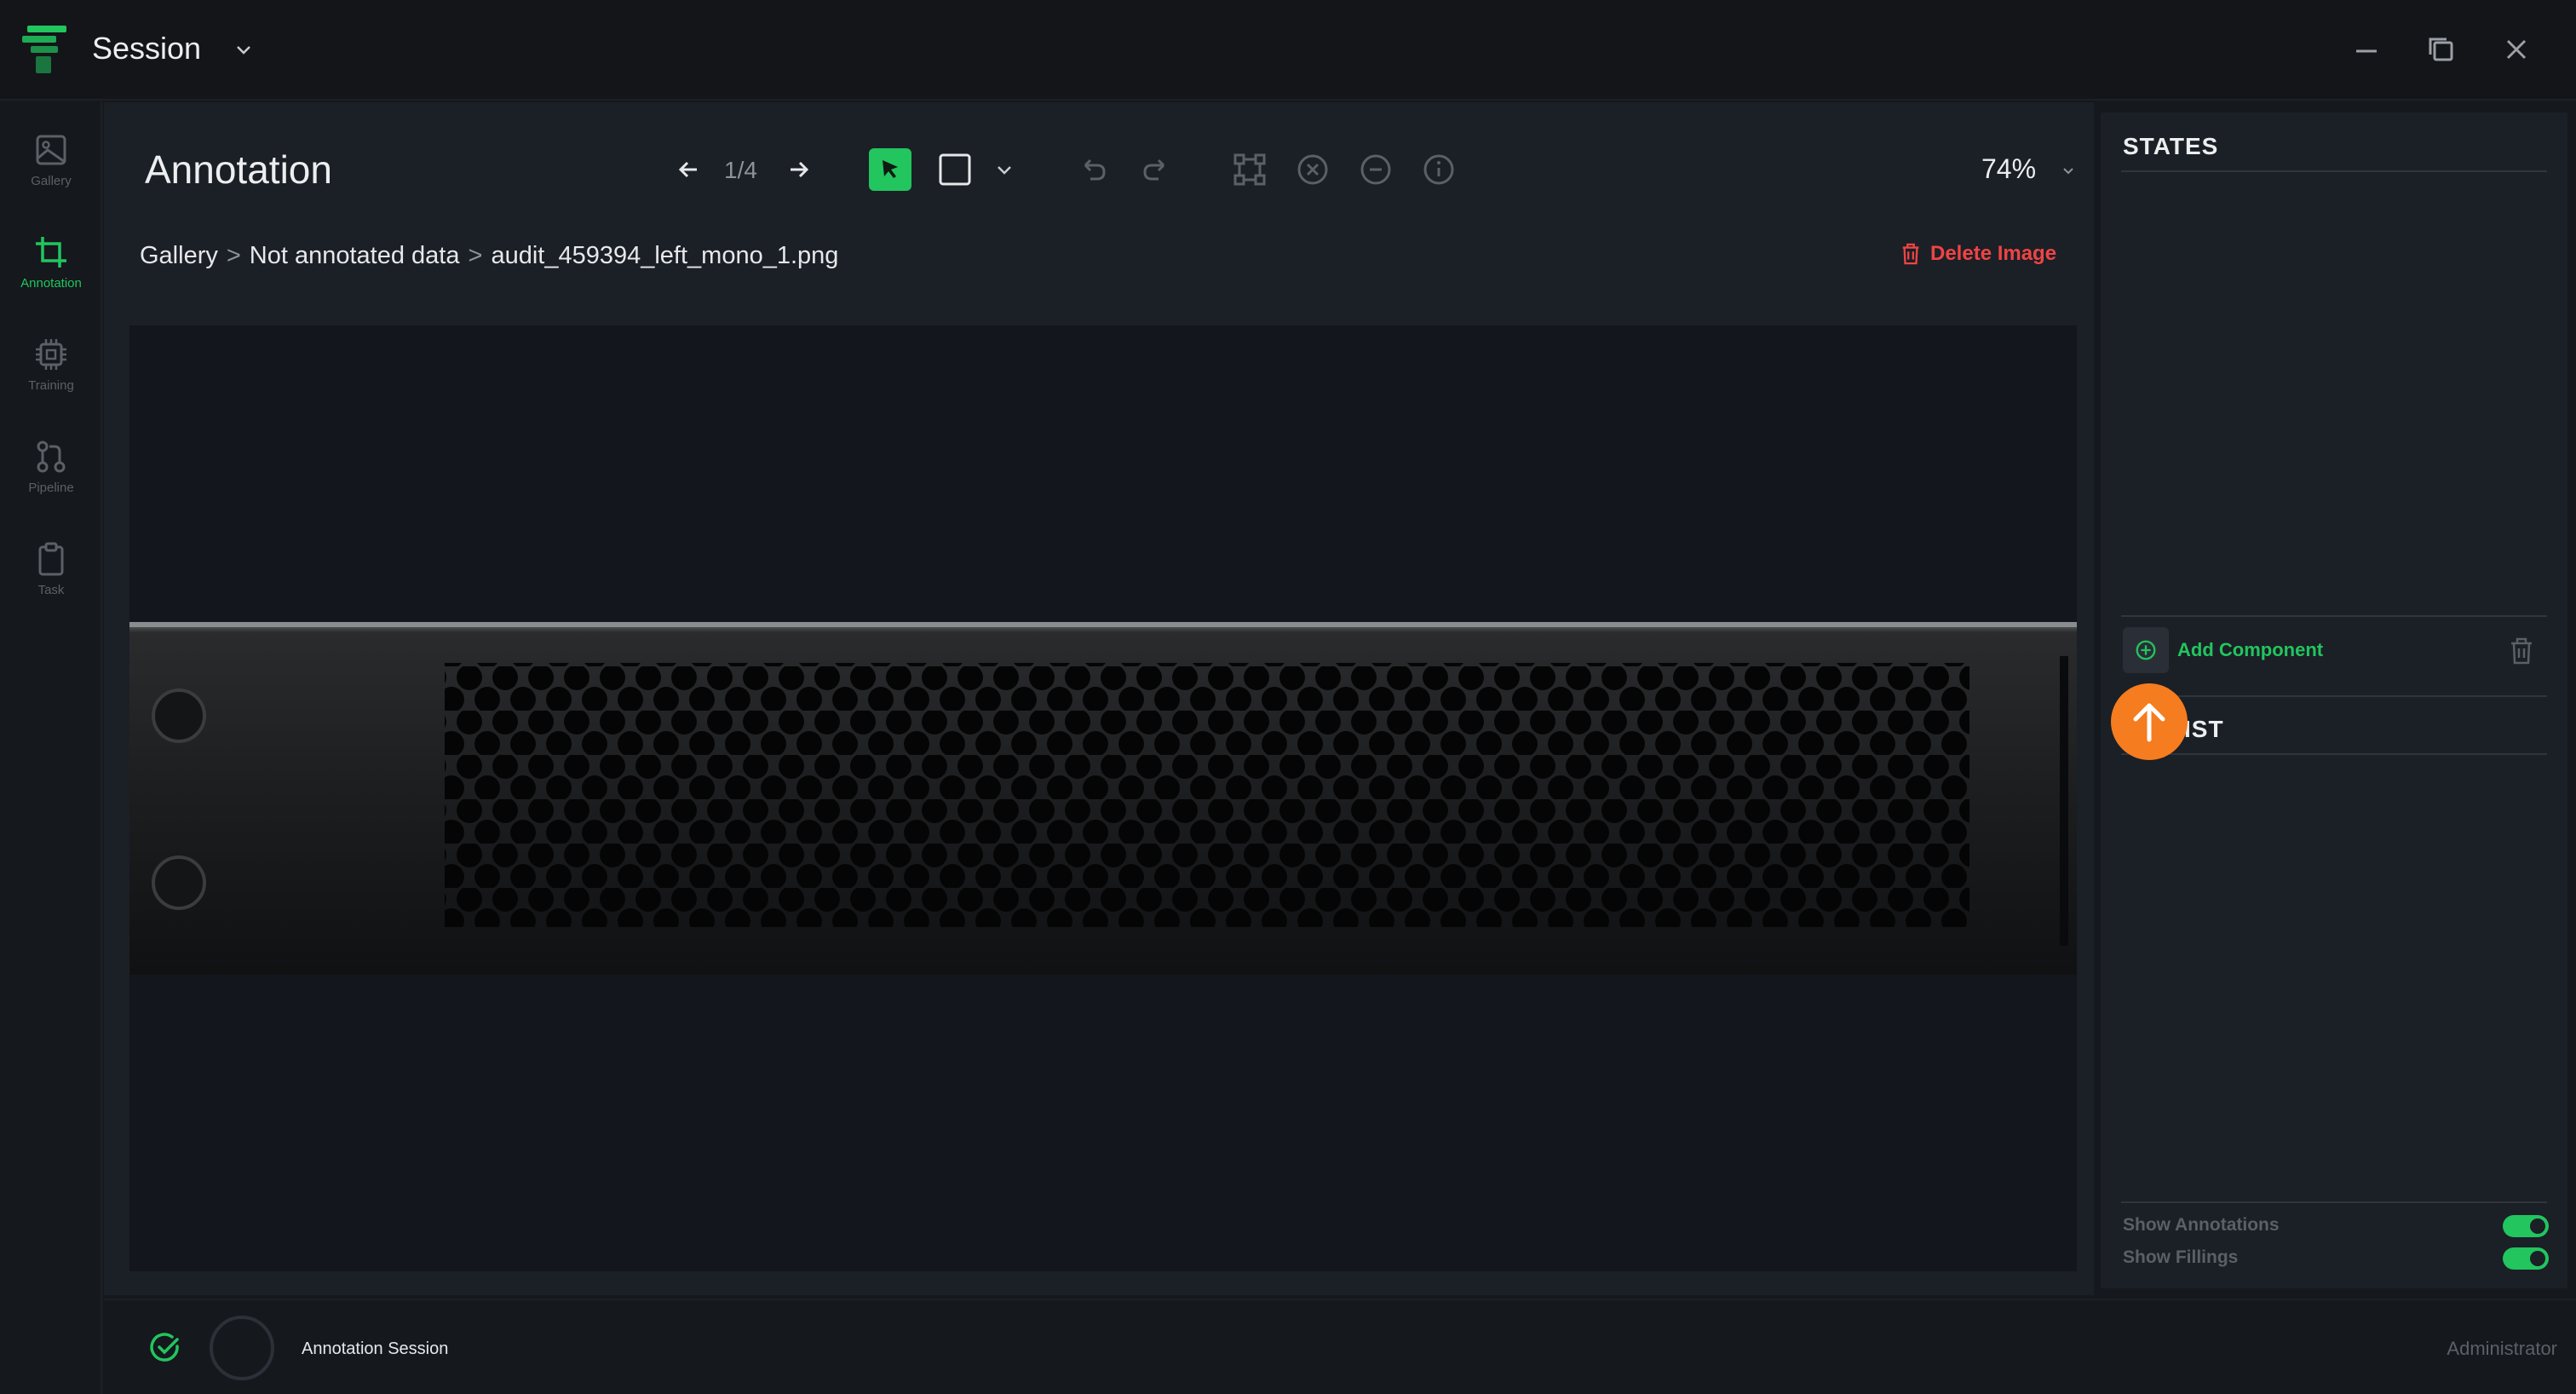 The width and height of the screenshot is (2576, 1394). Describe the element at coordinates (165, 1347) in the screenshot. I see `check-circle-icon` at that location.